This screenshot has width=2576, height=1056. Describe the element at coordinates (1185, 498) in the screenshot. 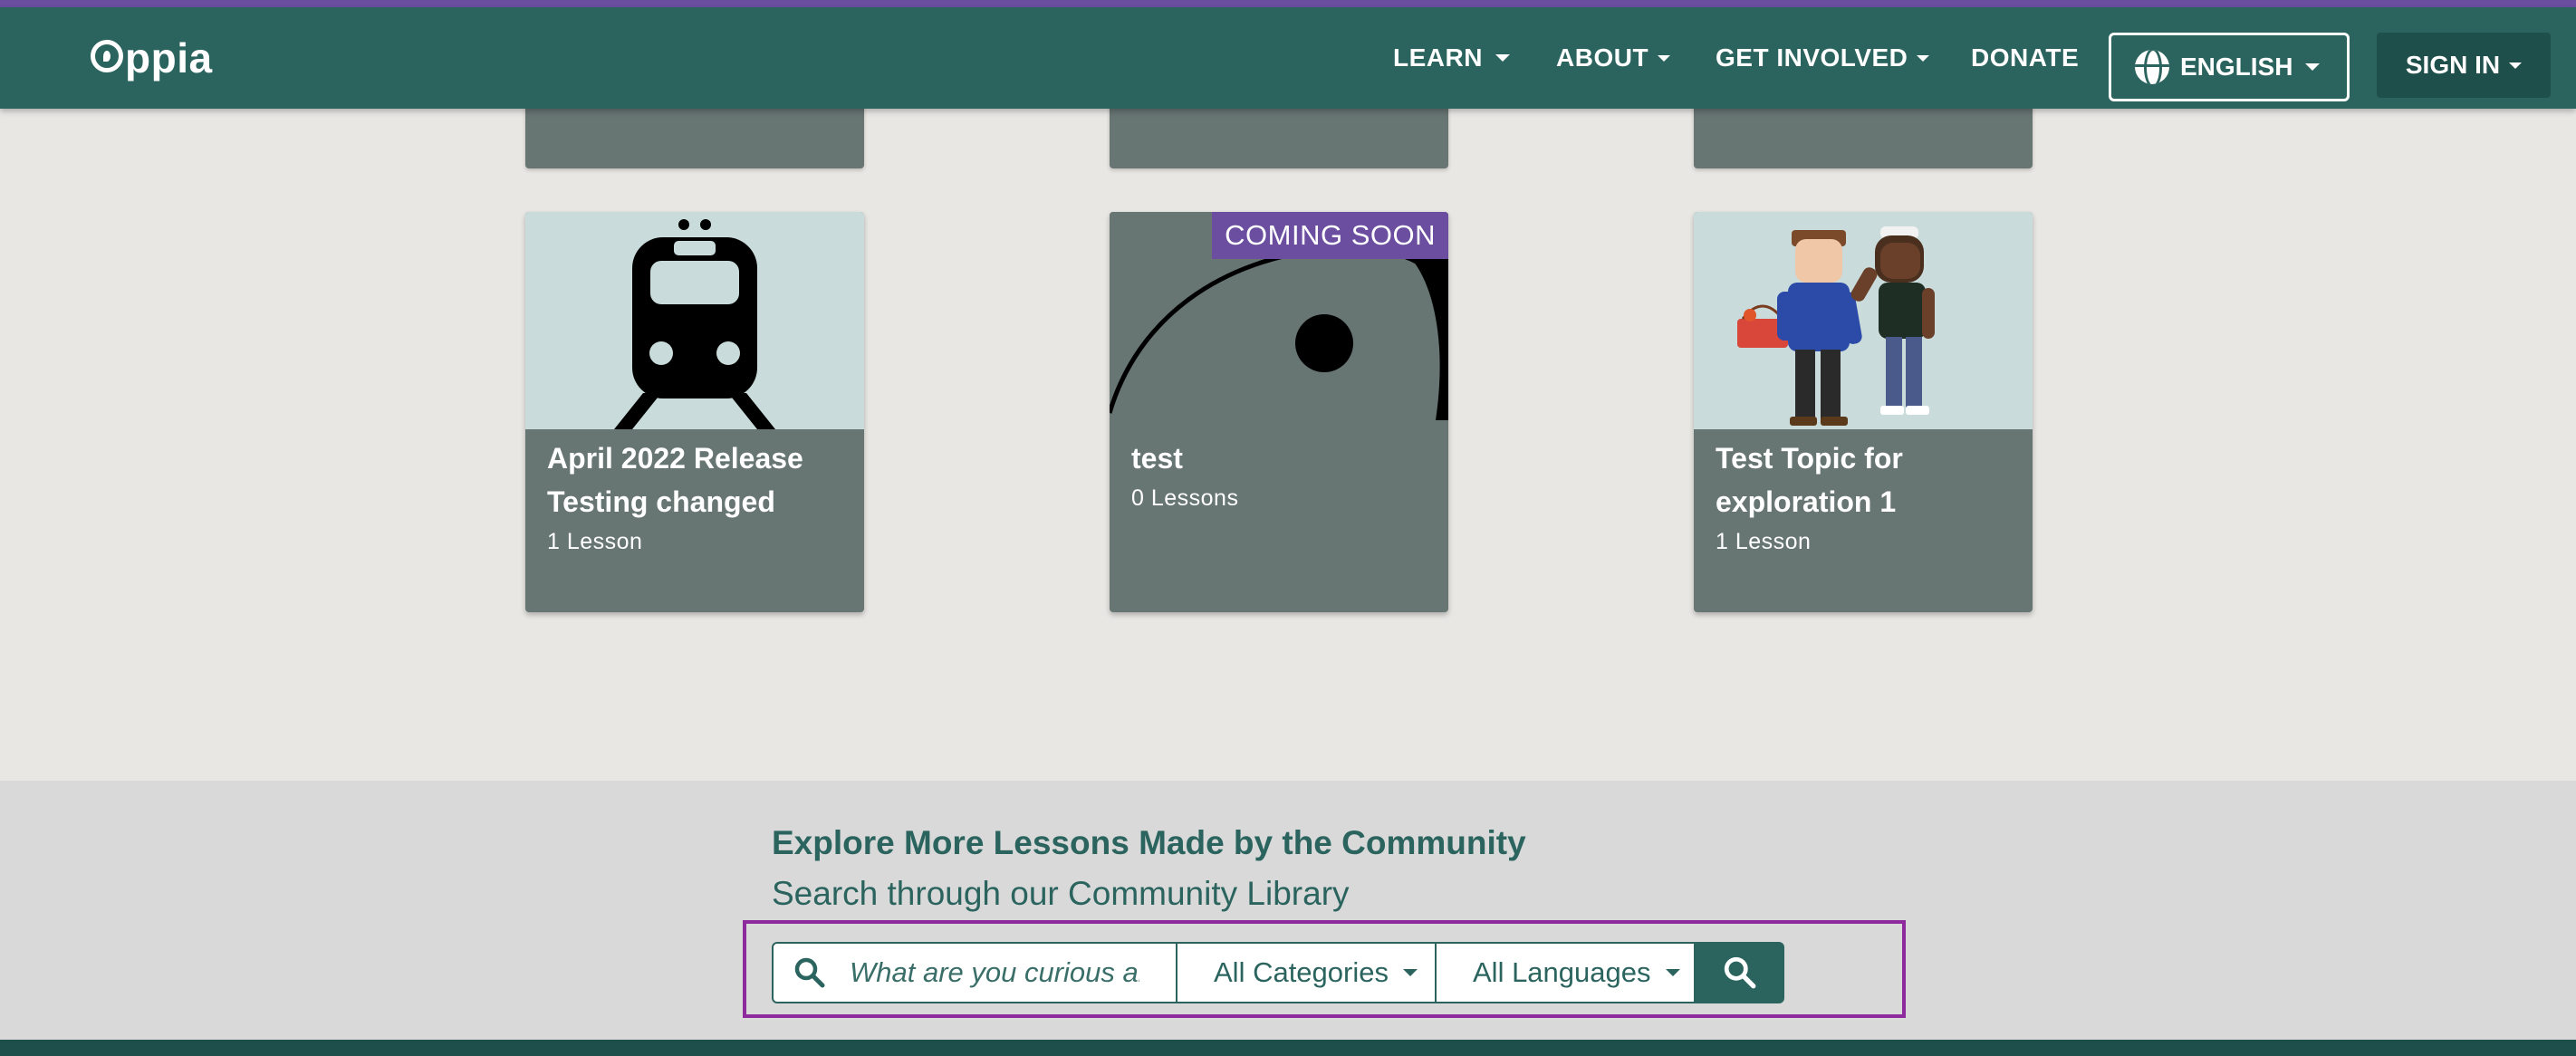

I see `topic-card-lesson-count: 0 Lessons` at that location.